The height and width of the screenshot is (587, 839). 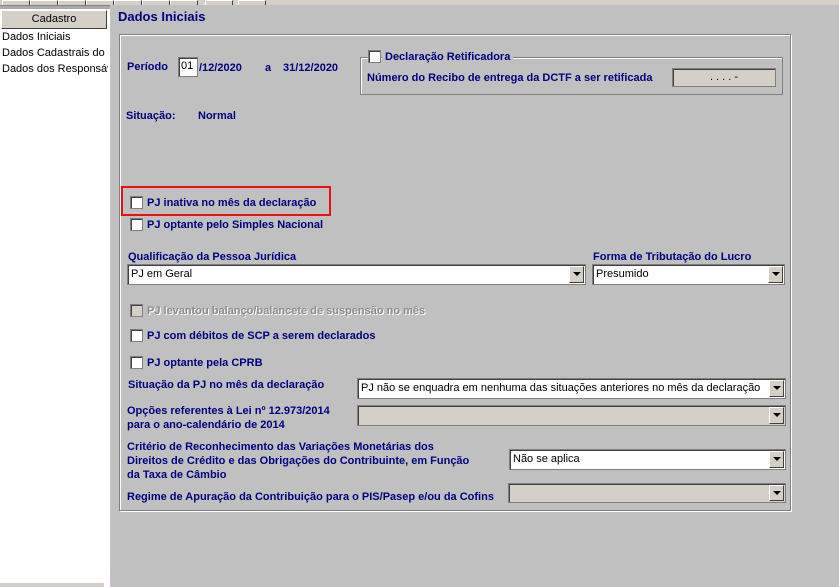 I want to click on tributacao-value: Presumido, so click(x=622, y=274).